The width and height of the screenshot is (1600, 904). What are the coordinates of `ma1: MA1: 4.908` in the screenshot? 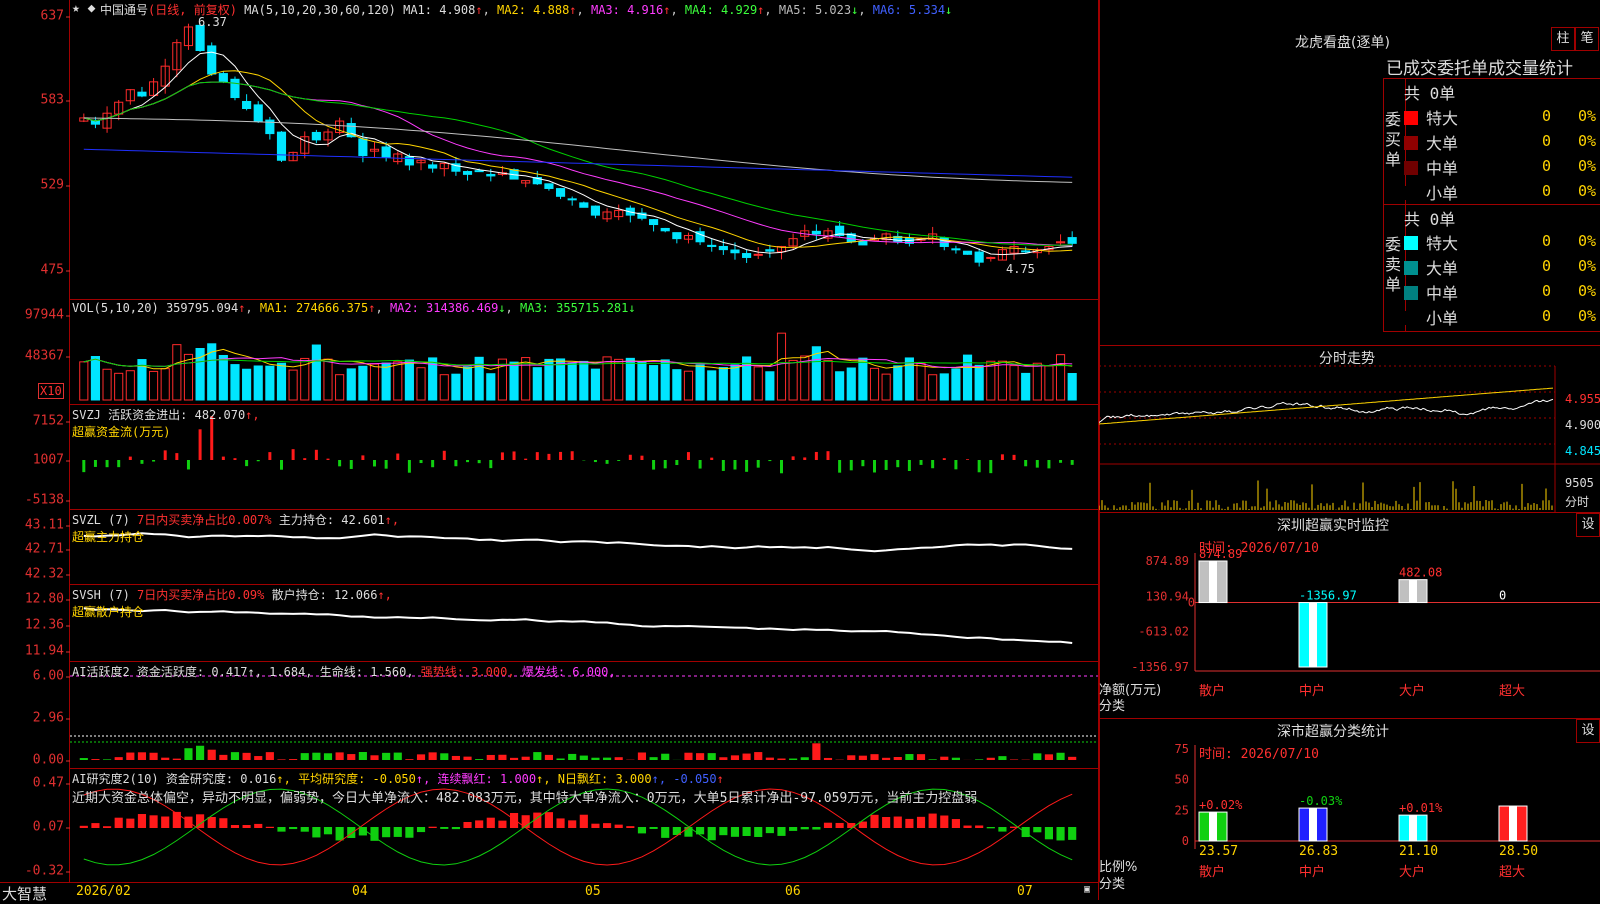 It's located at (439, 10).